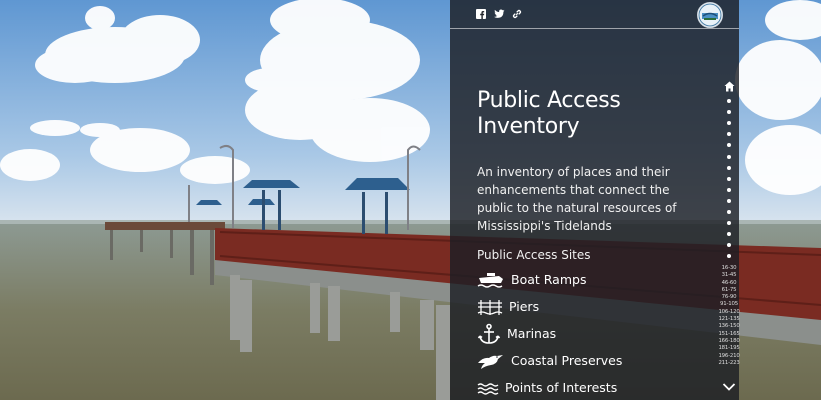  Describe the element at coordinates (481, 14) in the screenshot. I see `facebook-icon` at that location.